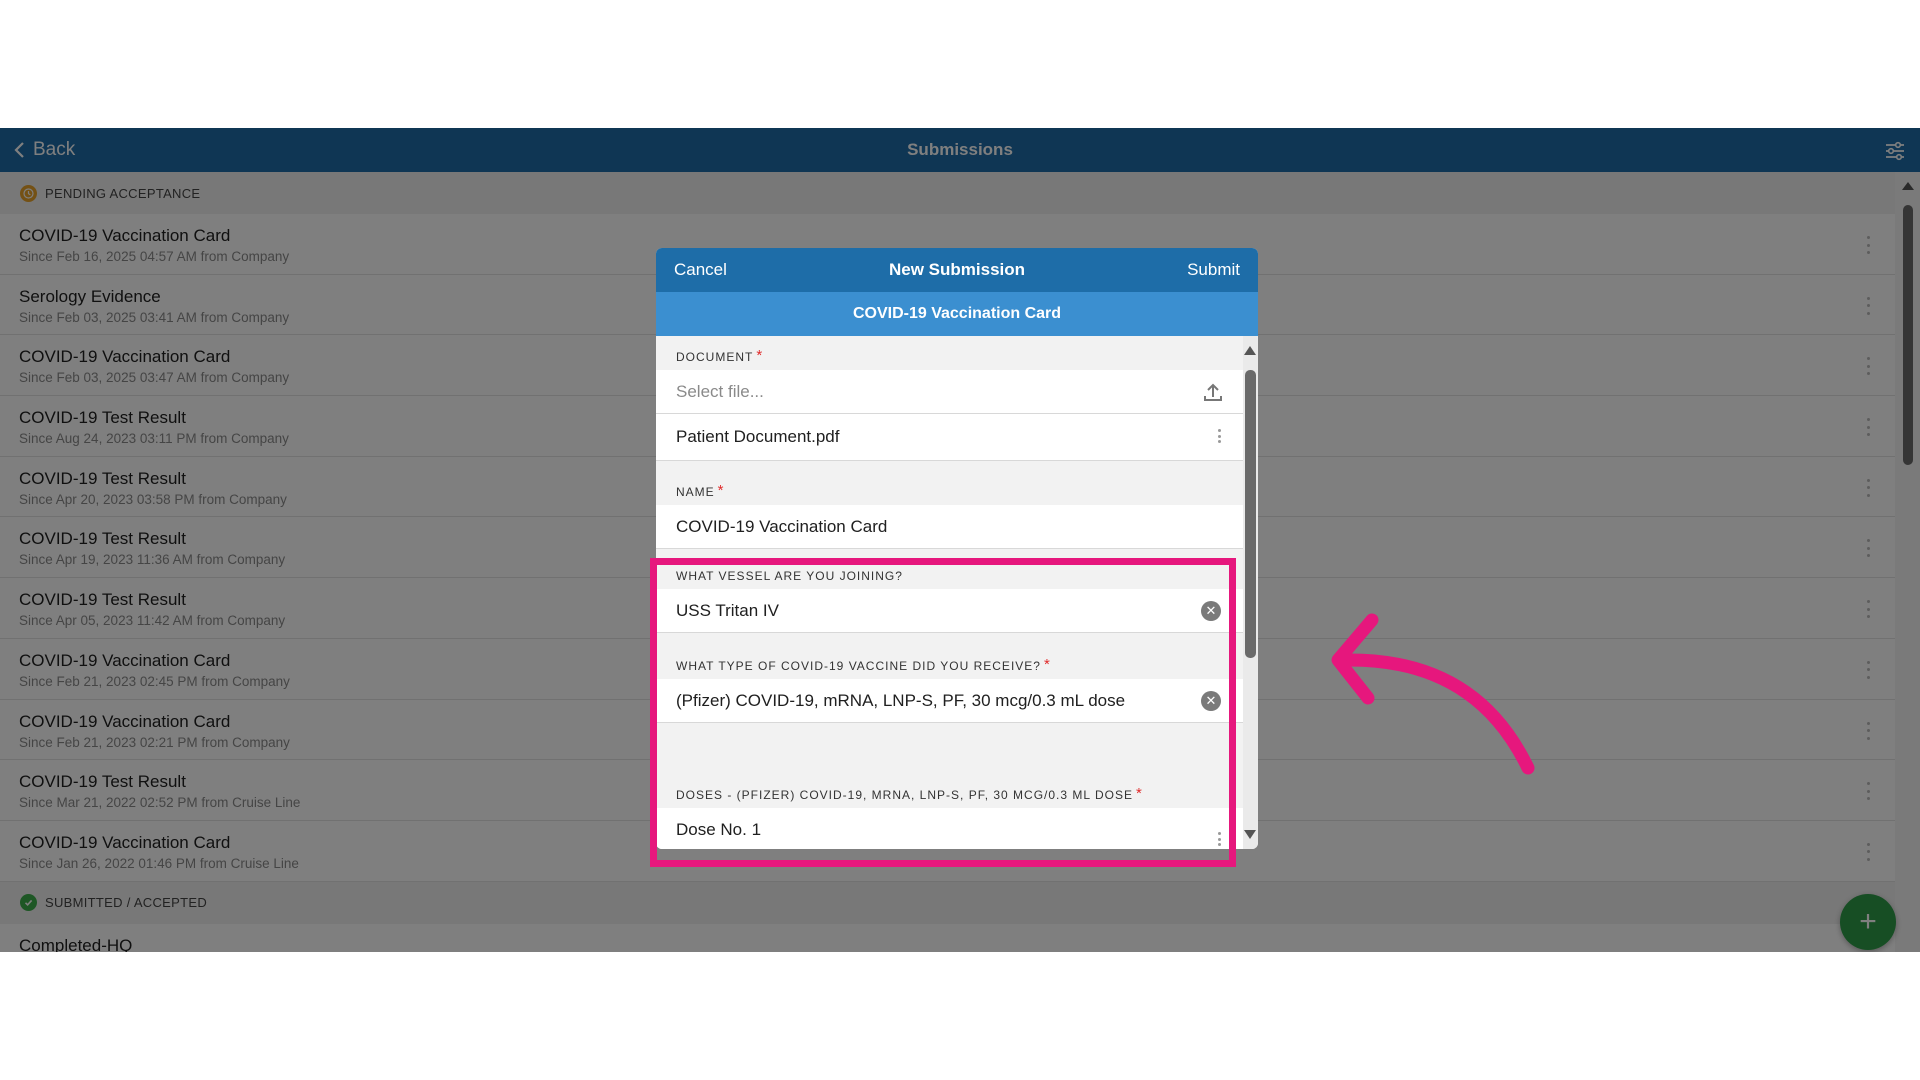 Image resolution: width=1920 pixels, height=1080 pixels. Describe the element at coordinates (949, 611) in the screenshot. I see `vessel-field: USS Tritan IV ✕` at that location.